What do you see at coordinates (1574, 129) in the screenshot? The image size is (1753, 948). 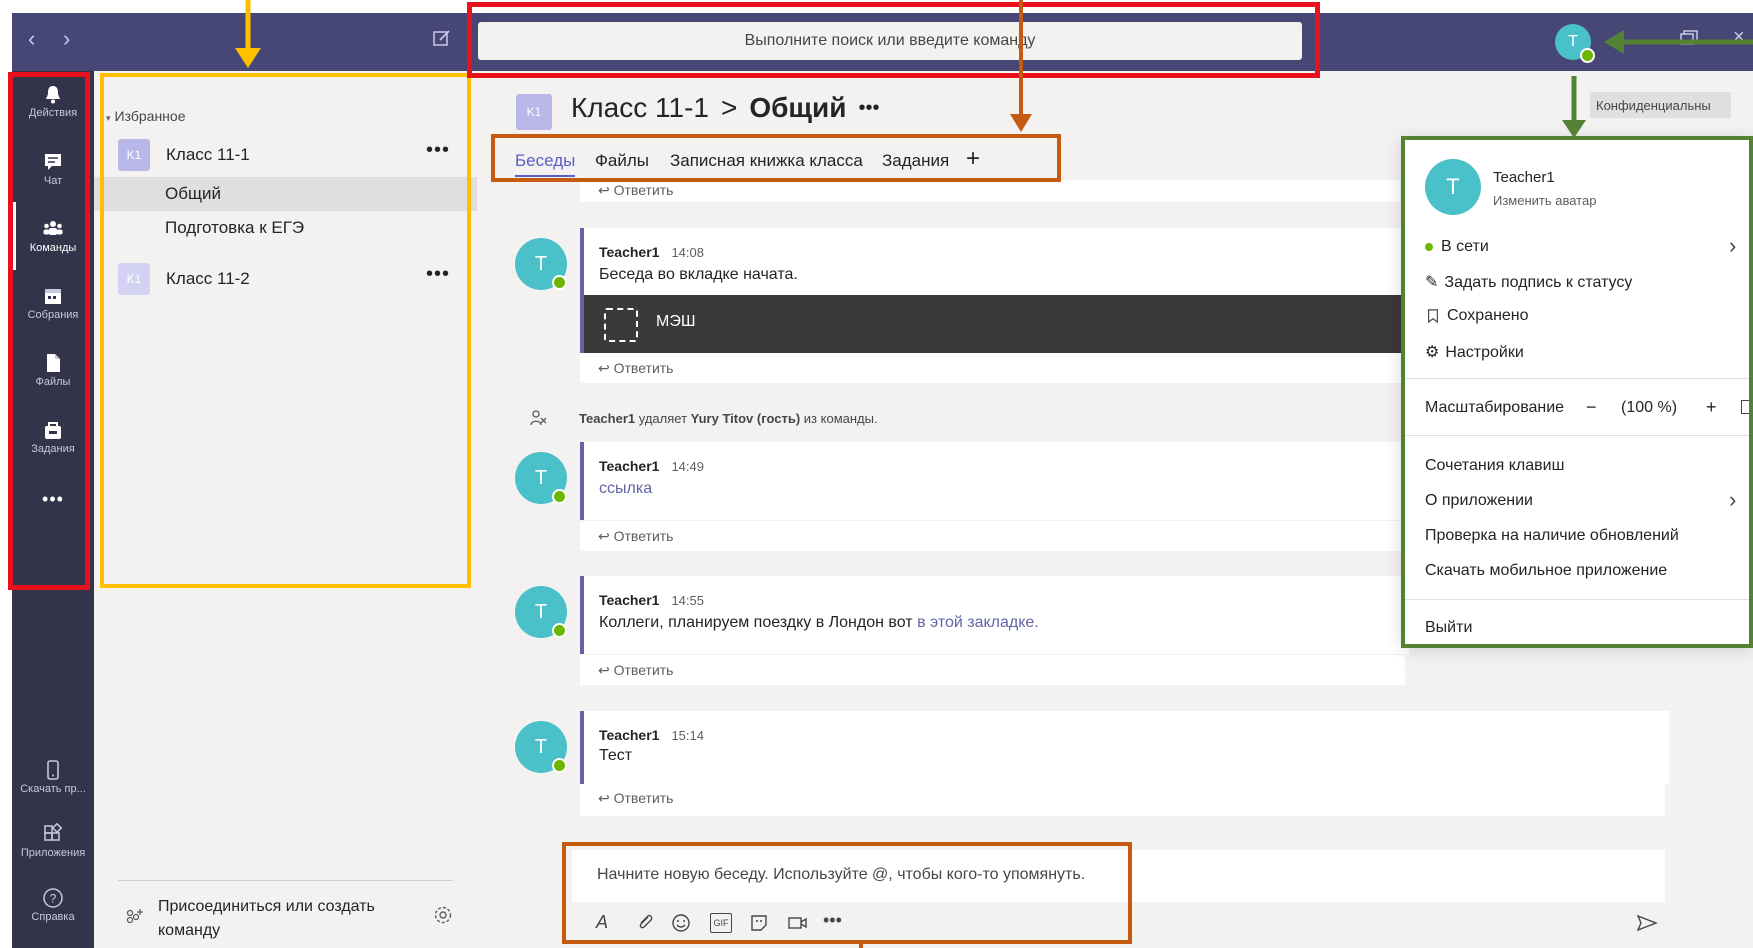 I see `green-down-arrow-head` at bounding box center [1574, 129].